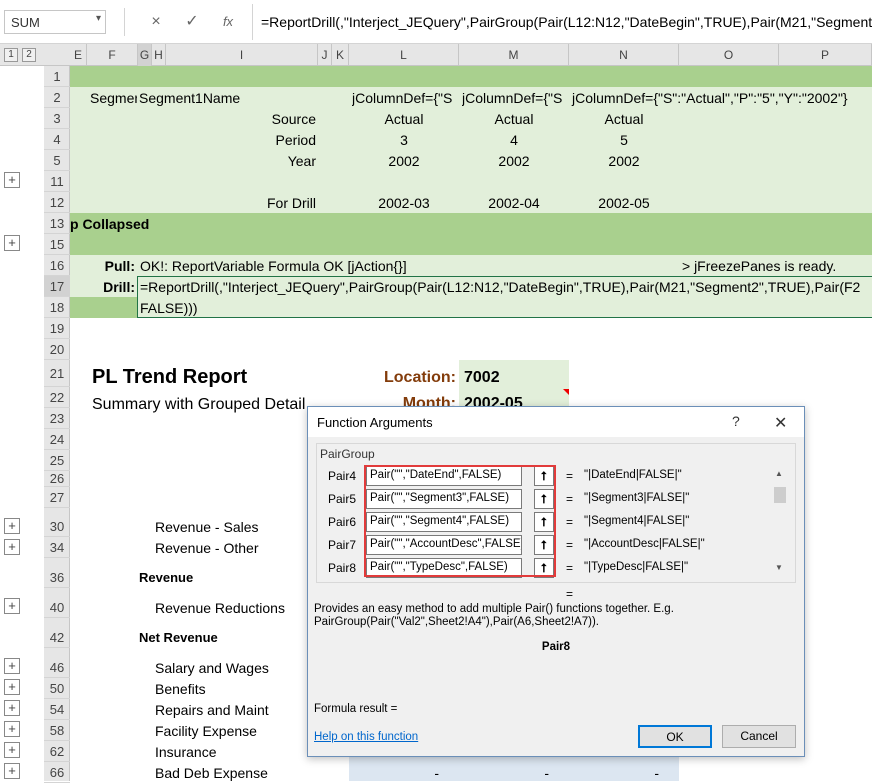 The height and width of the screenshot is (783, 872). Describe the element at coordinates (169, 308) in the screenshot. I see `cell-g18: FALSE)))` at that location.